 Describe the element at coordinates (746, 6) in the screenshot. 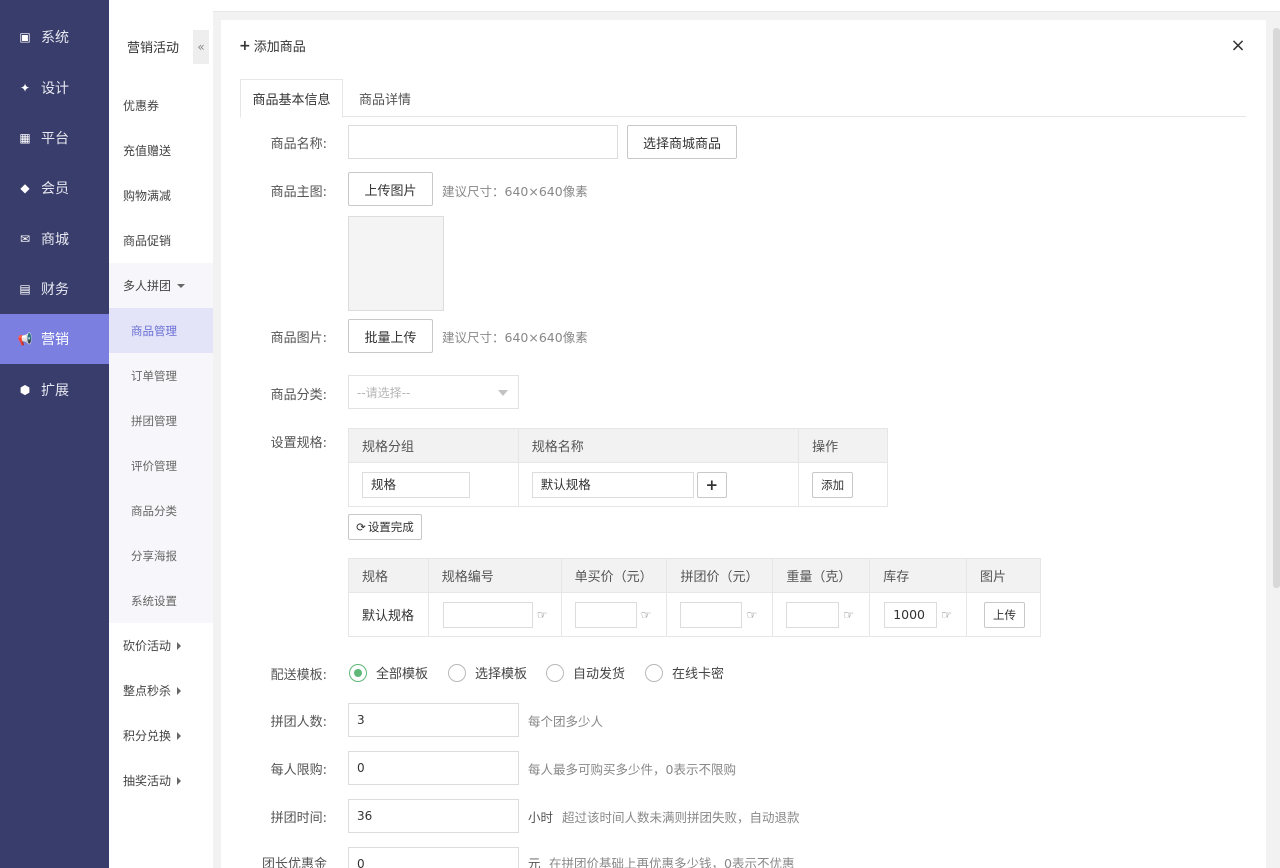

I see `top-strip` at that location.